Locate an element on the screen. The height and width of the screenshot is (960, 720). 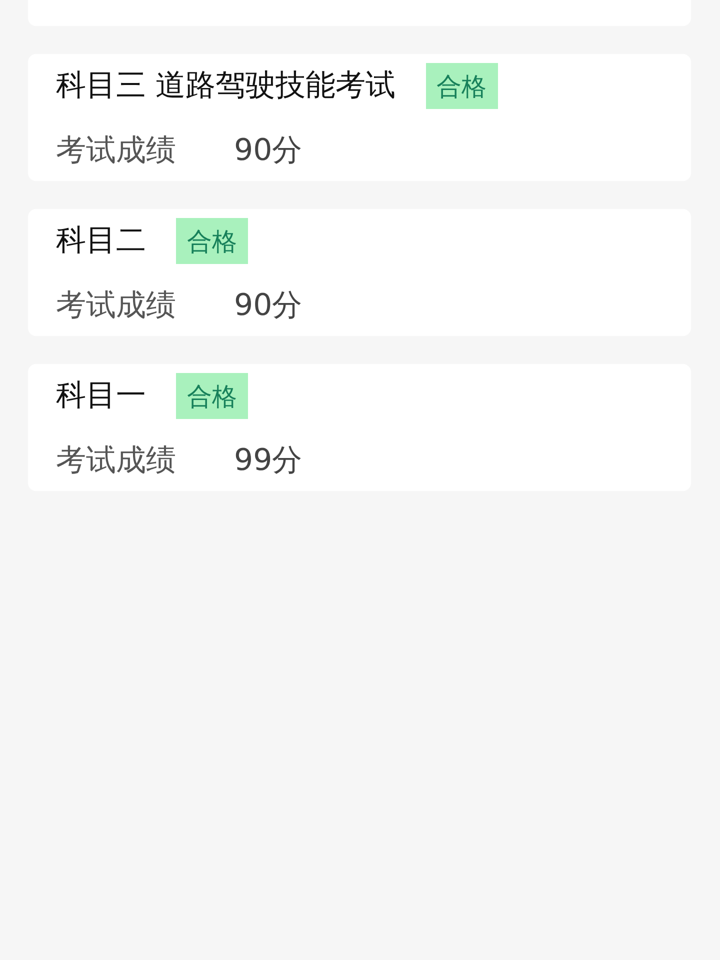
exam-title: 科目三 道路驾驶技能考试 is located at coordinates (226, 86).